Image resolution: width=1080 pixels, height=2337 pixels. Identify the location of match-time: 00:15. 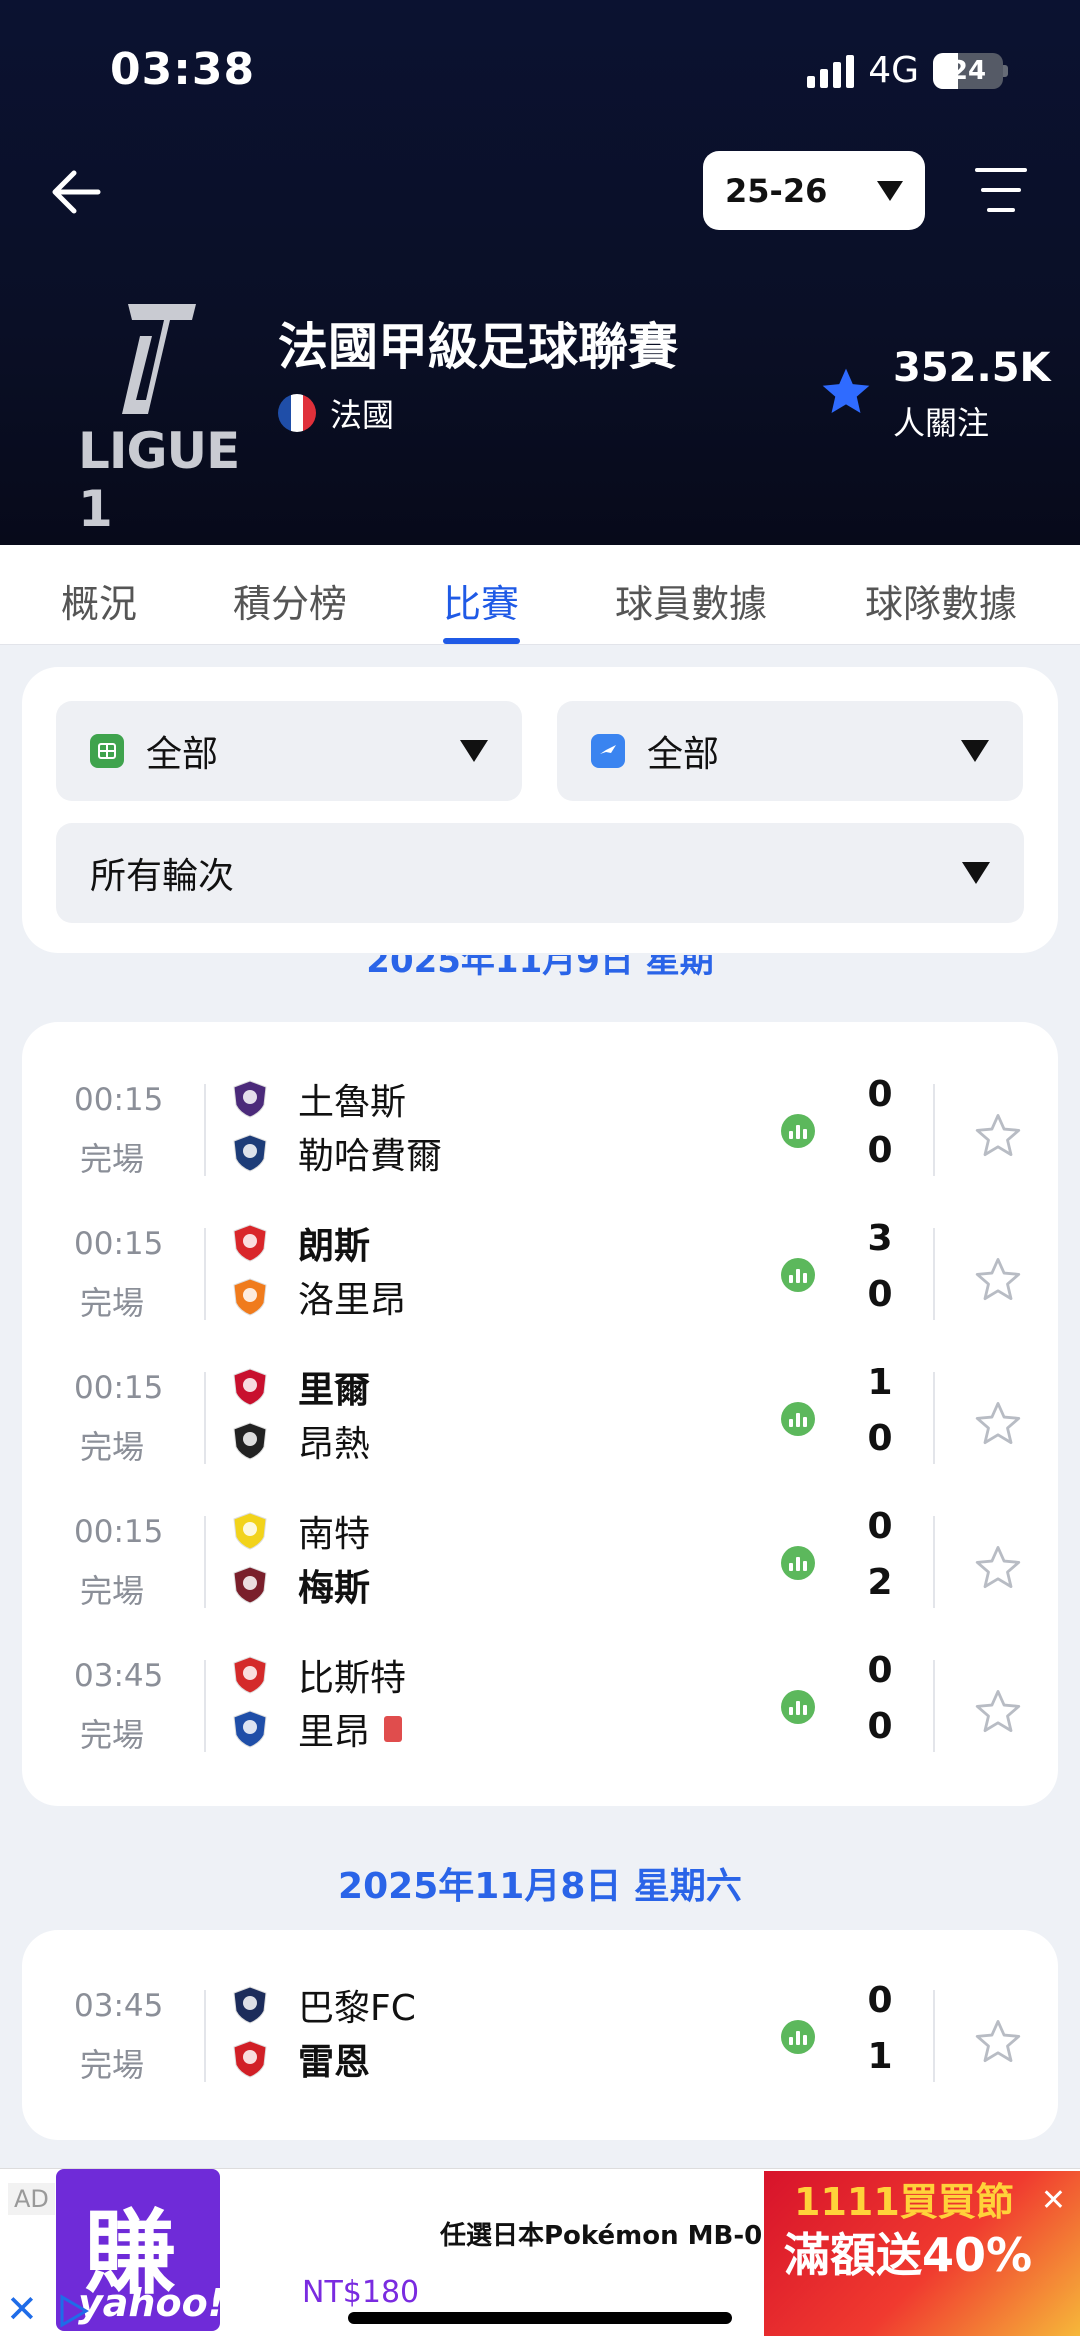
(119, 1388).